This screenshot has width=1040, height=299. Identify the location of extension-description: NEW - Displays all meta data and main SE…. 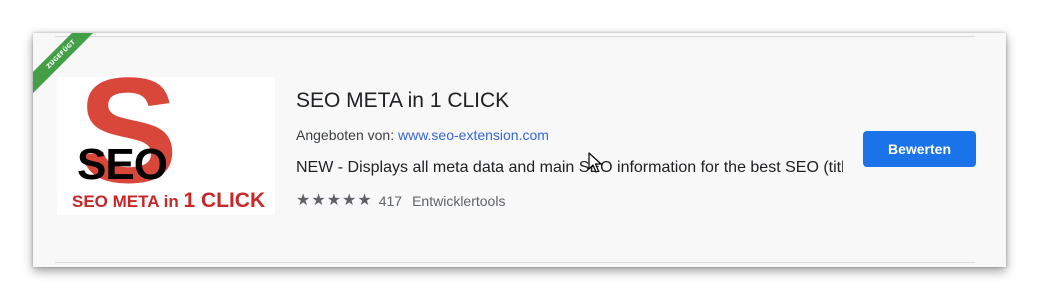
(569, 167).